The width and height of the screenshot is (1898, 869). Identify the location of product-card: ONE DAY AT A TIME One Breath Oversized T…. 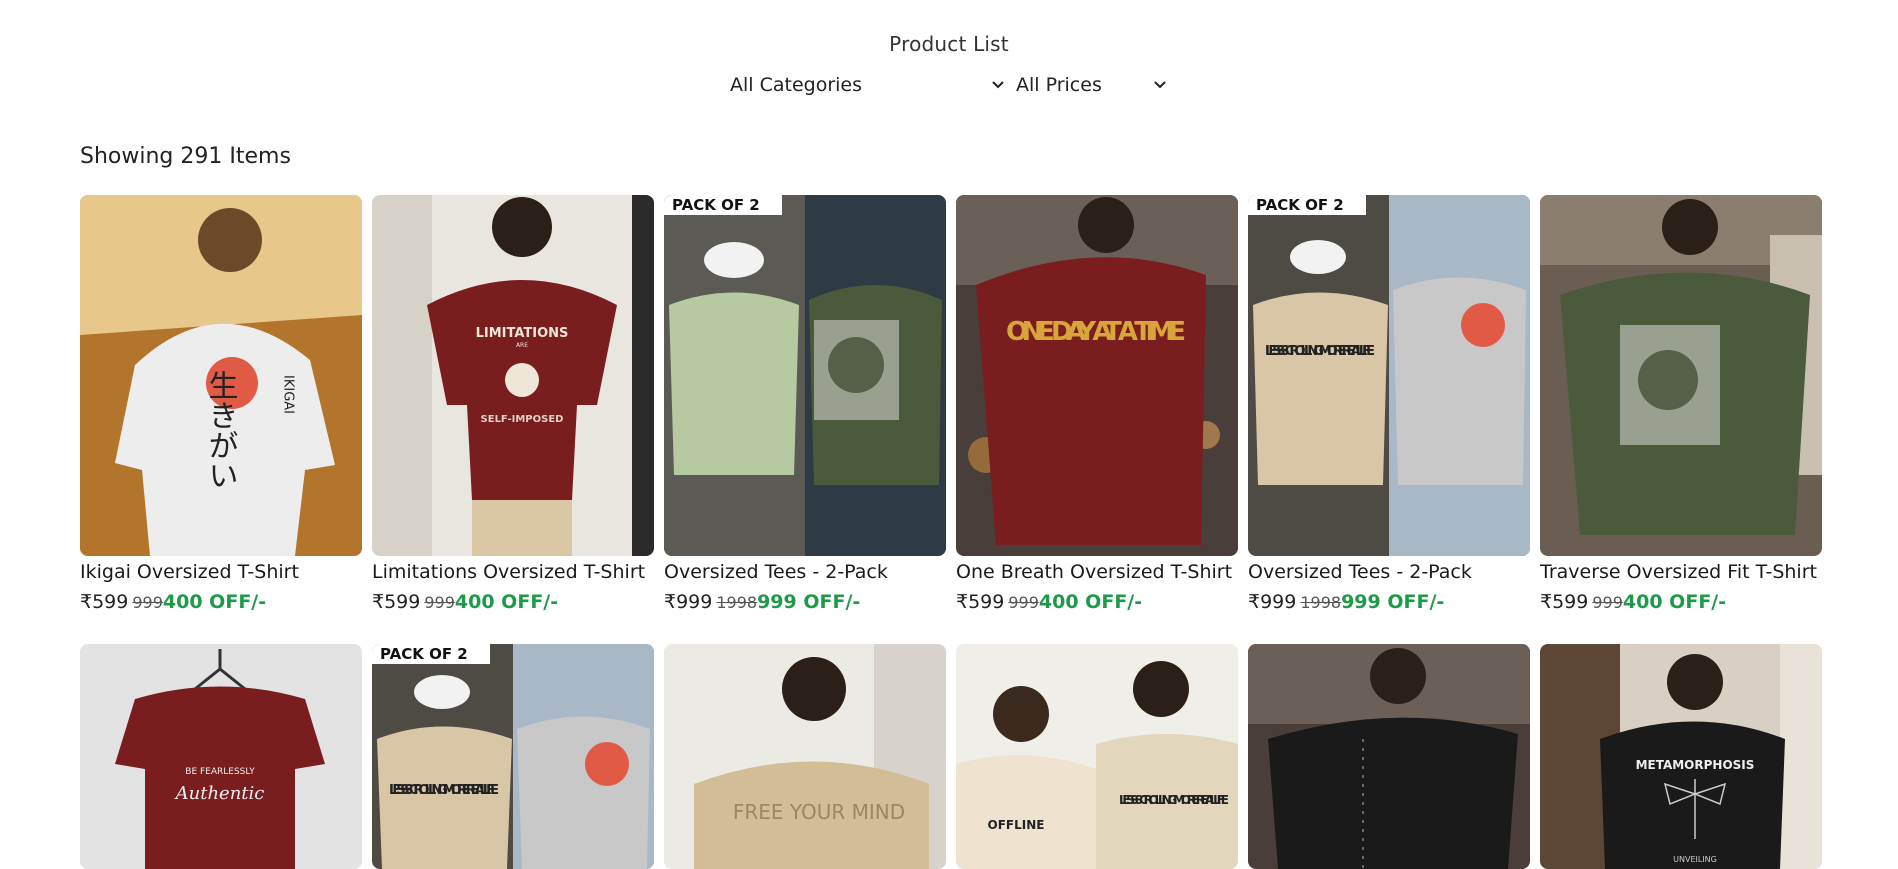
(1097, 405).